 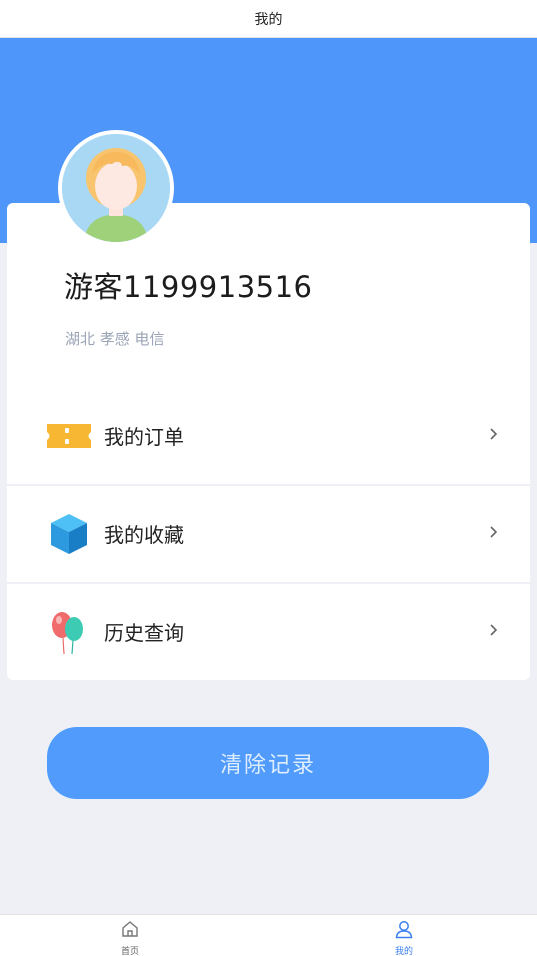 I want to click on tab-home-label: 首页, so click(x=129, y=951).